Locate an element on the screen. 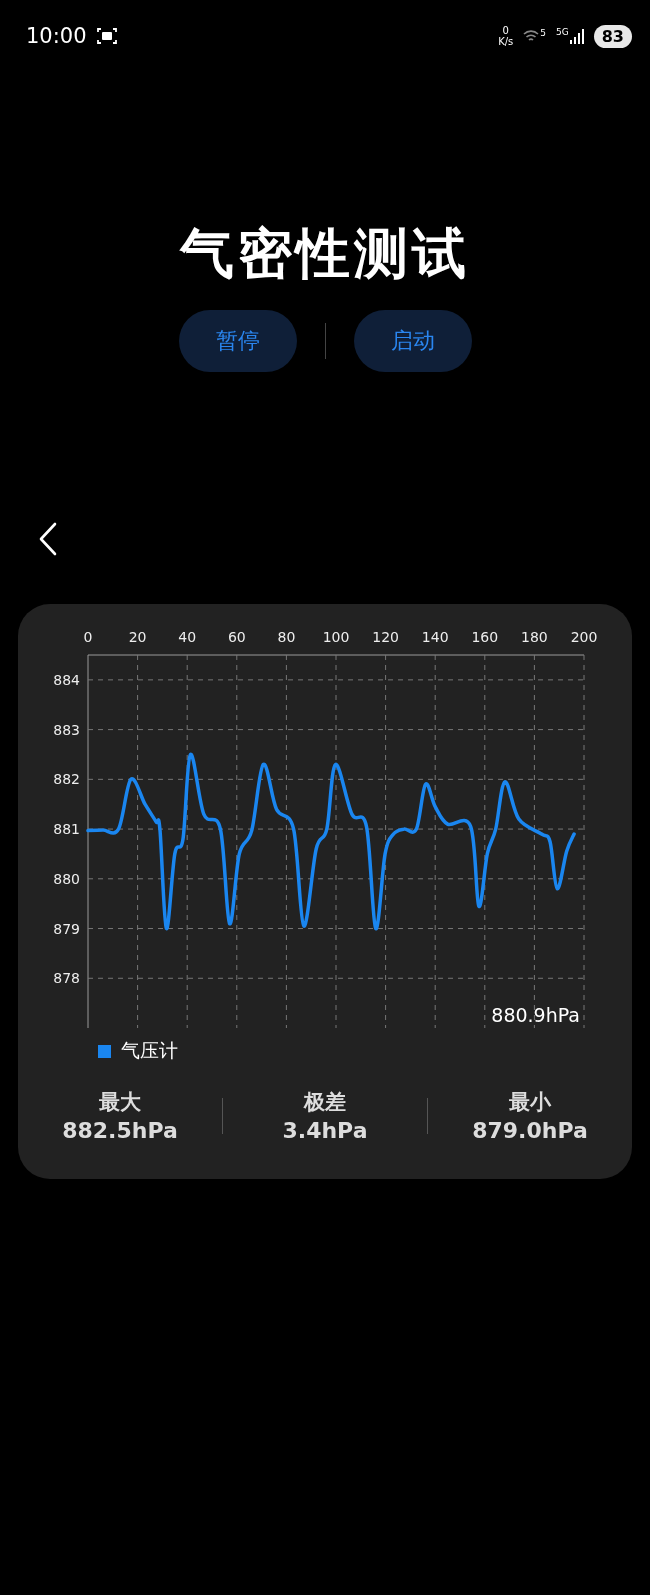  battery-badge: 83 is located at coordinates (612, 36).